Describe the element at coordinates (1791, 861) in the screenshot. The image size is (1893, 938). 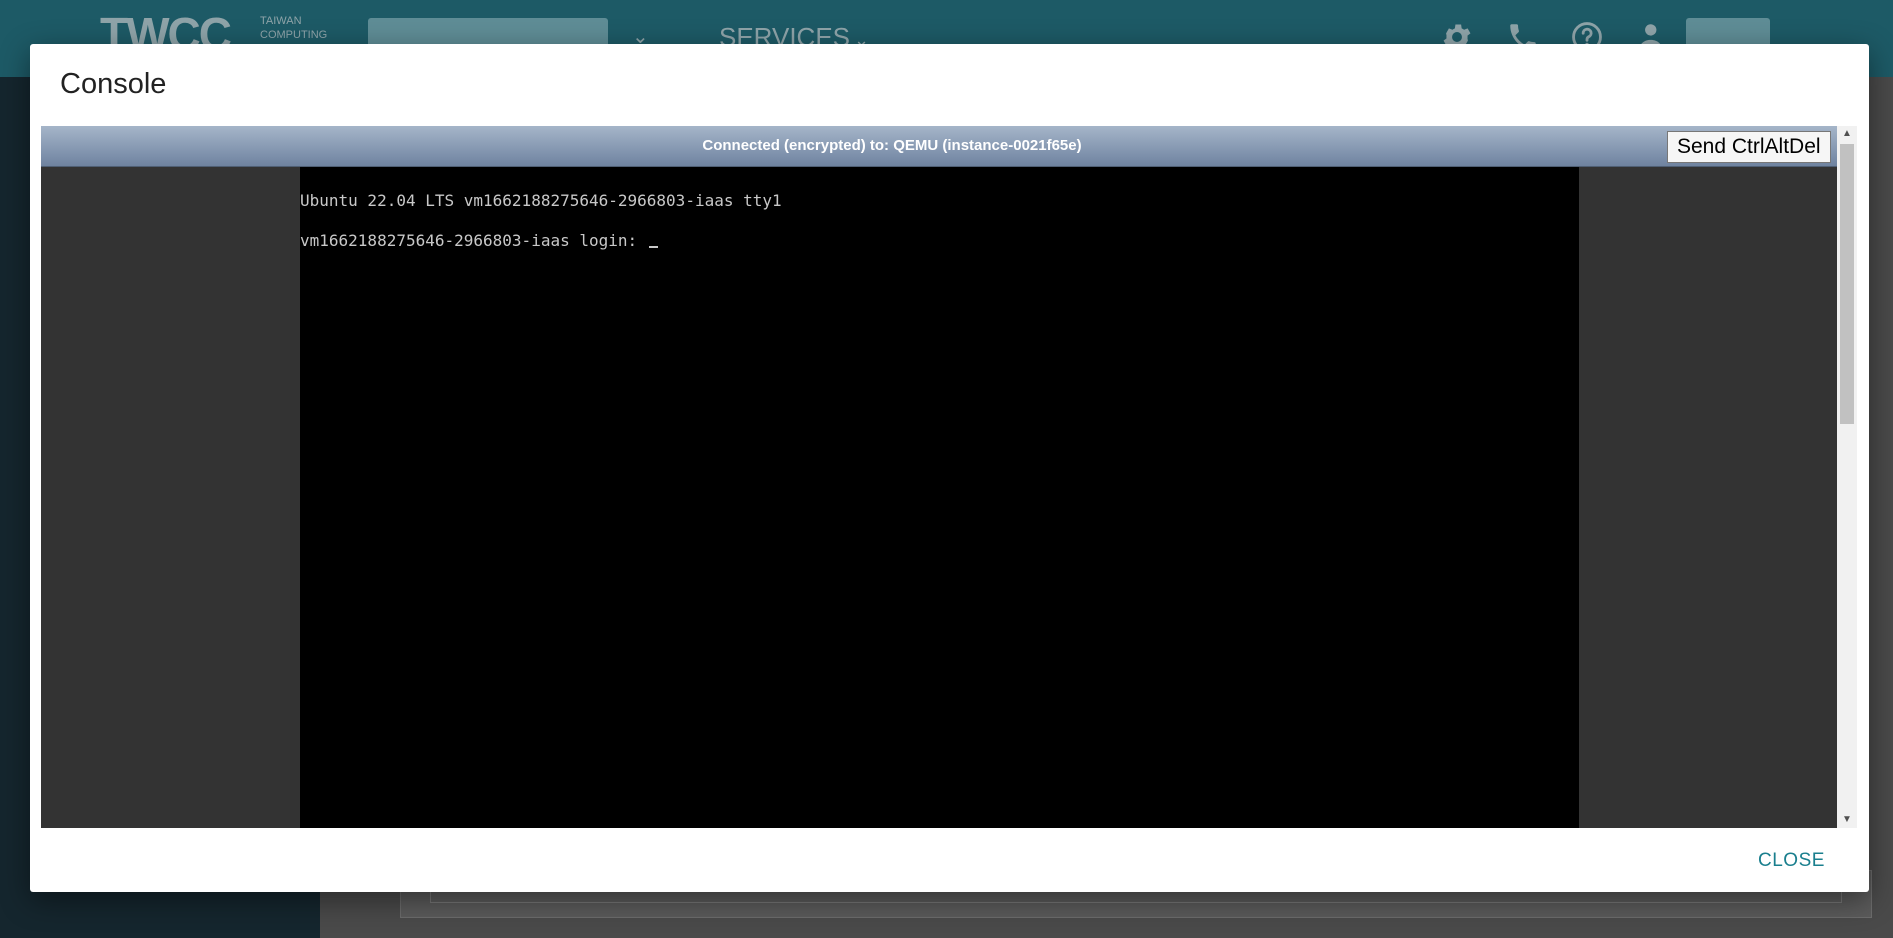
I see `close-button: CLOSE` at that location.